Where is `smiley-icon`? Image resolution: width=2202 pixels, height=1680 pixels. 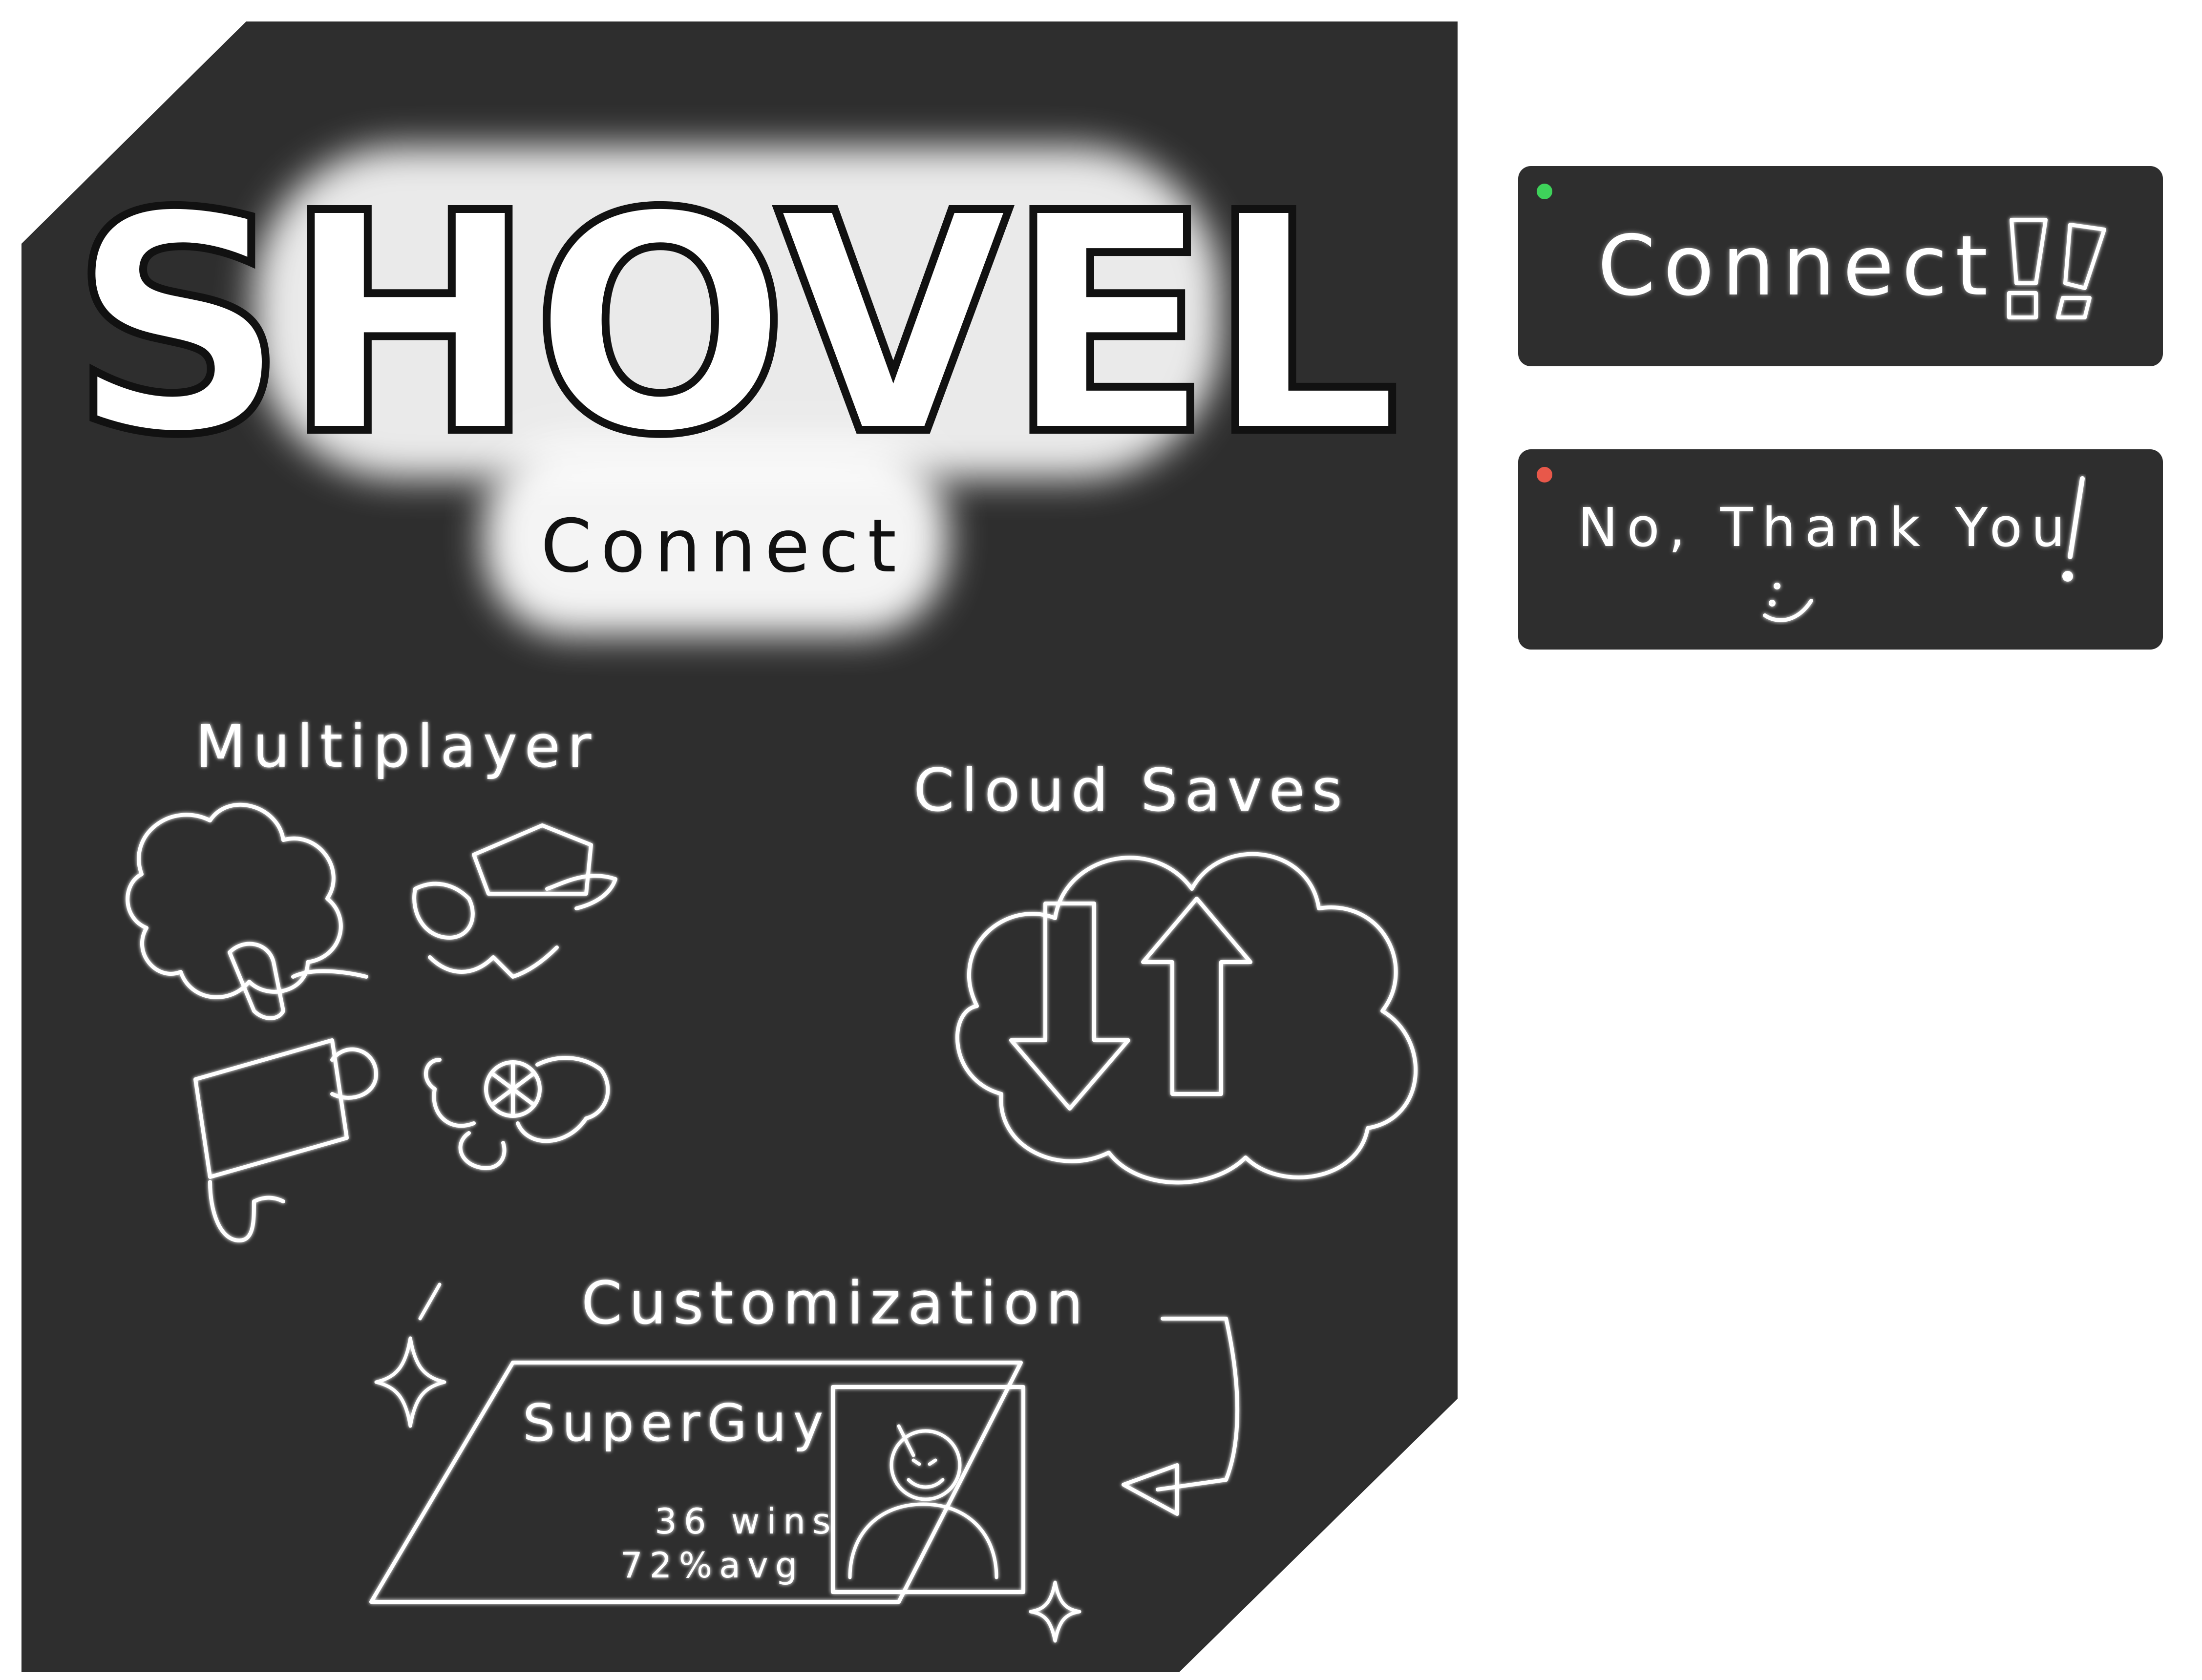
smiley-icon is located at coordinates (1788, 602).